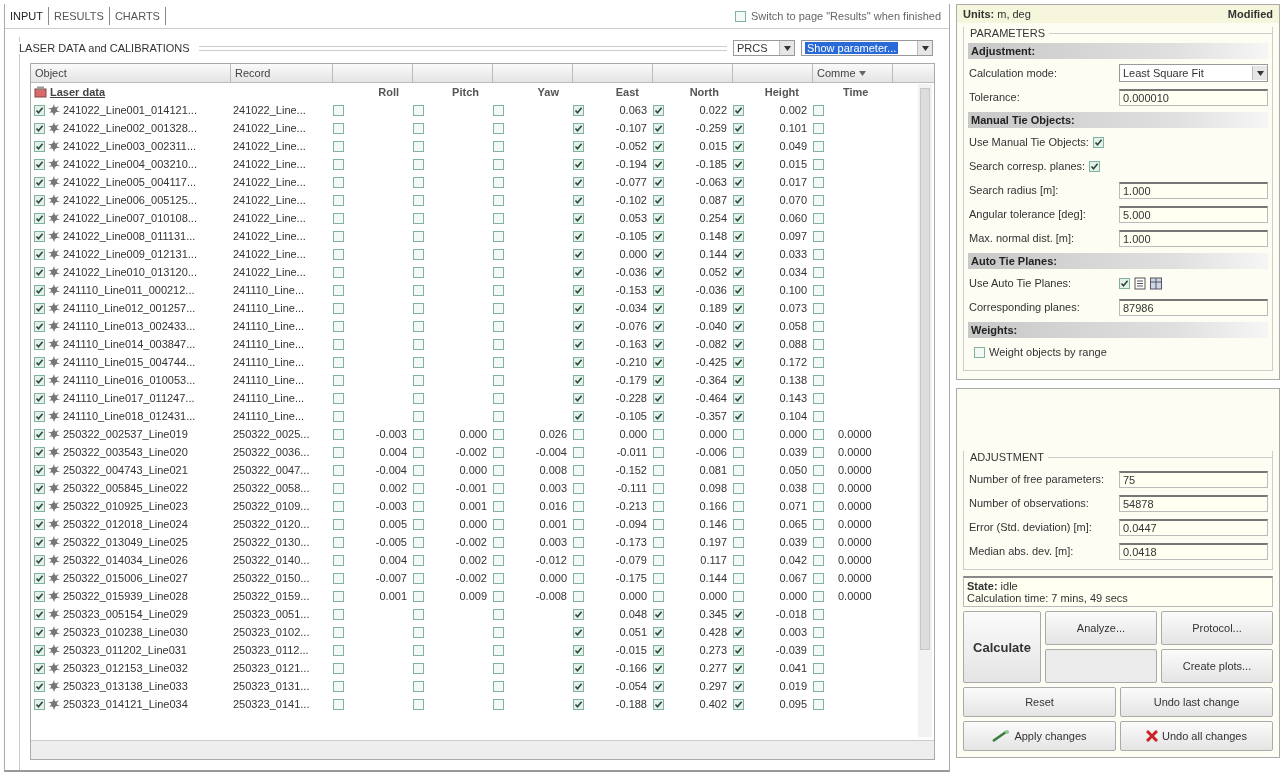  Describe the element at coordinates (1193, 527) in the screenshot. I see `result-field: 0.0447` at that location.